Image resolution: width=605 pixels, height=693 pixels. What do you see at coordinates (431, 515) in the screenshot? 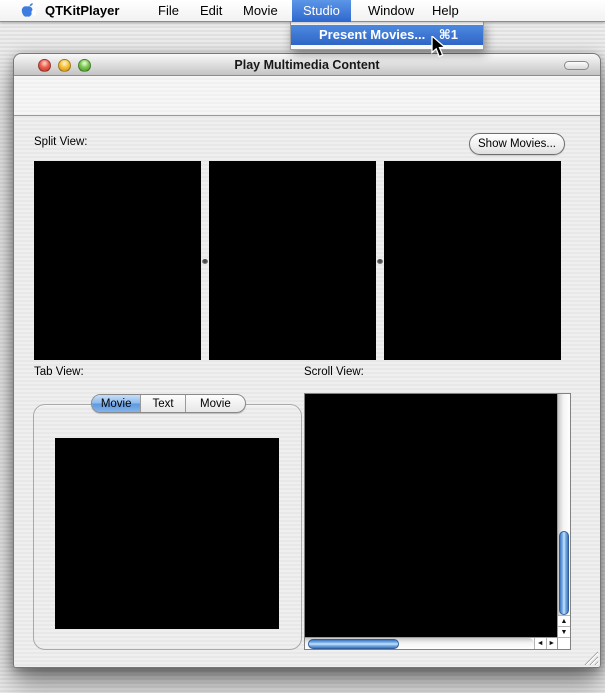
I see `scroll-movie-view` at bounding box center [431, 515].